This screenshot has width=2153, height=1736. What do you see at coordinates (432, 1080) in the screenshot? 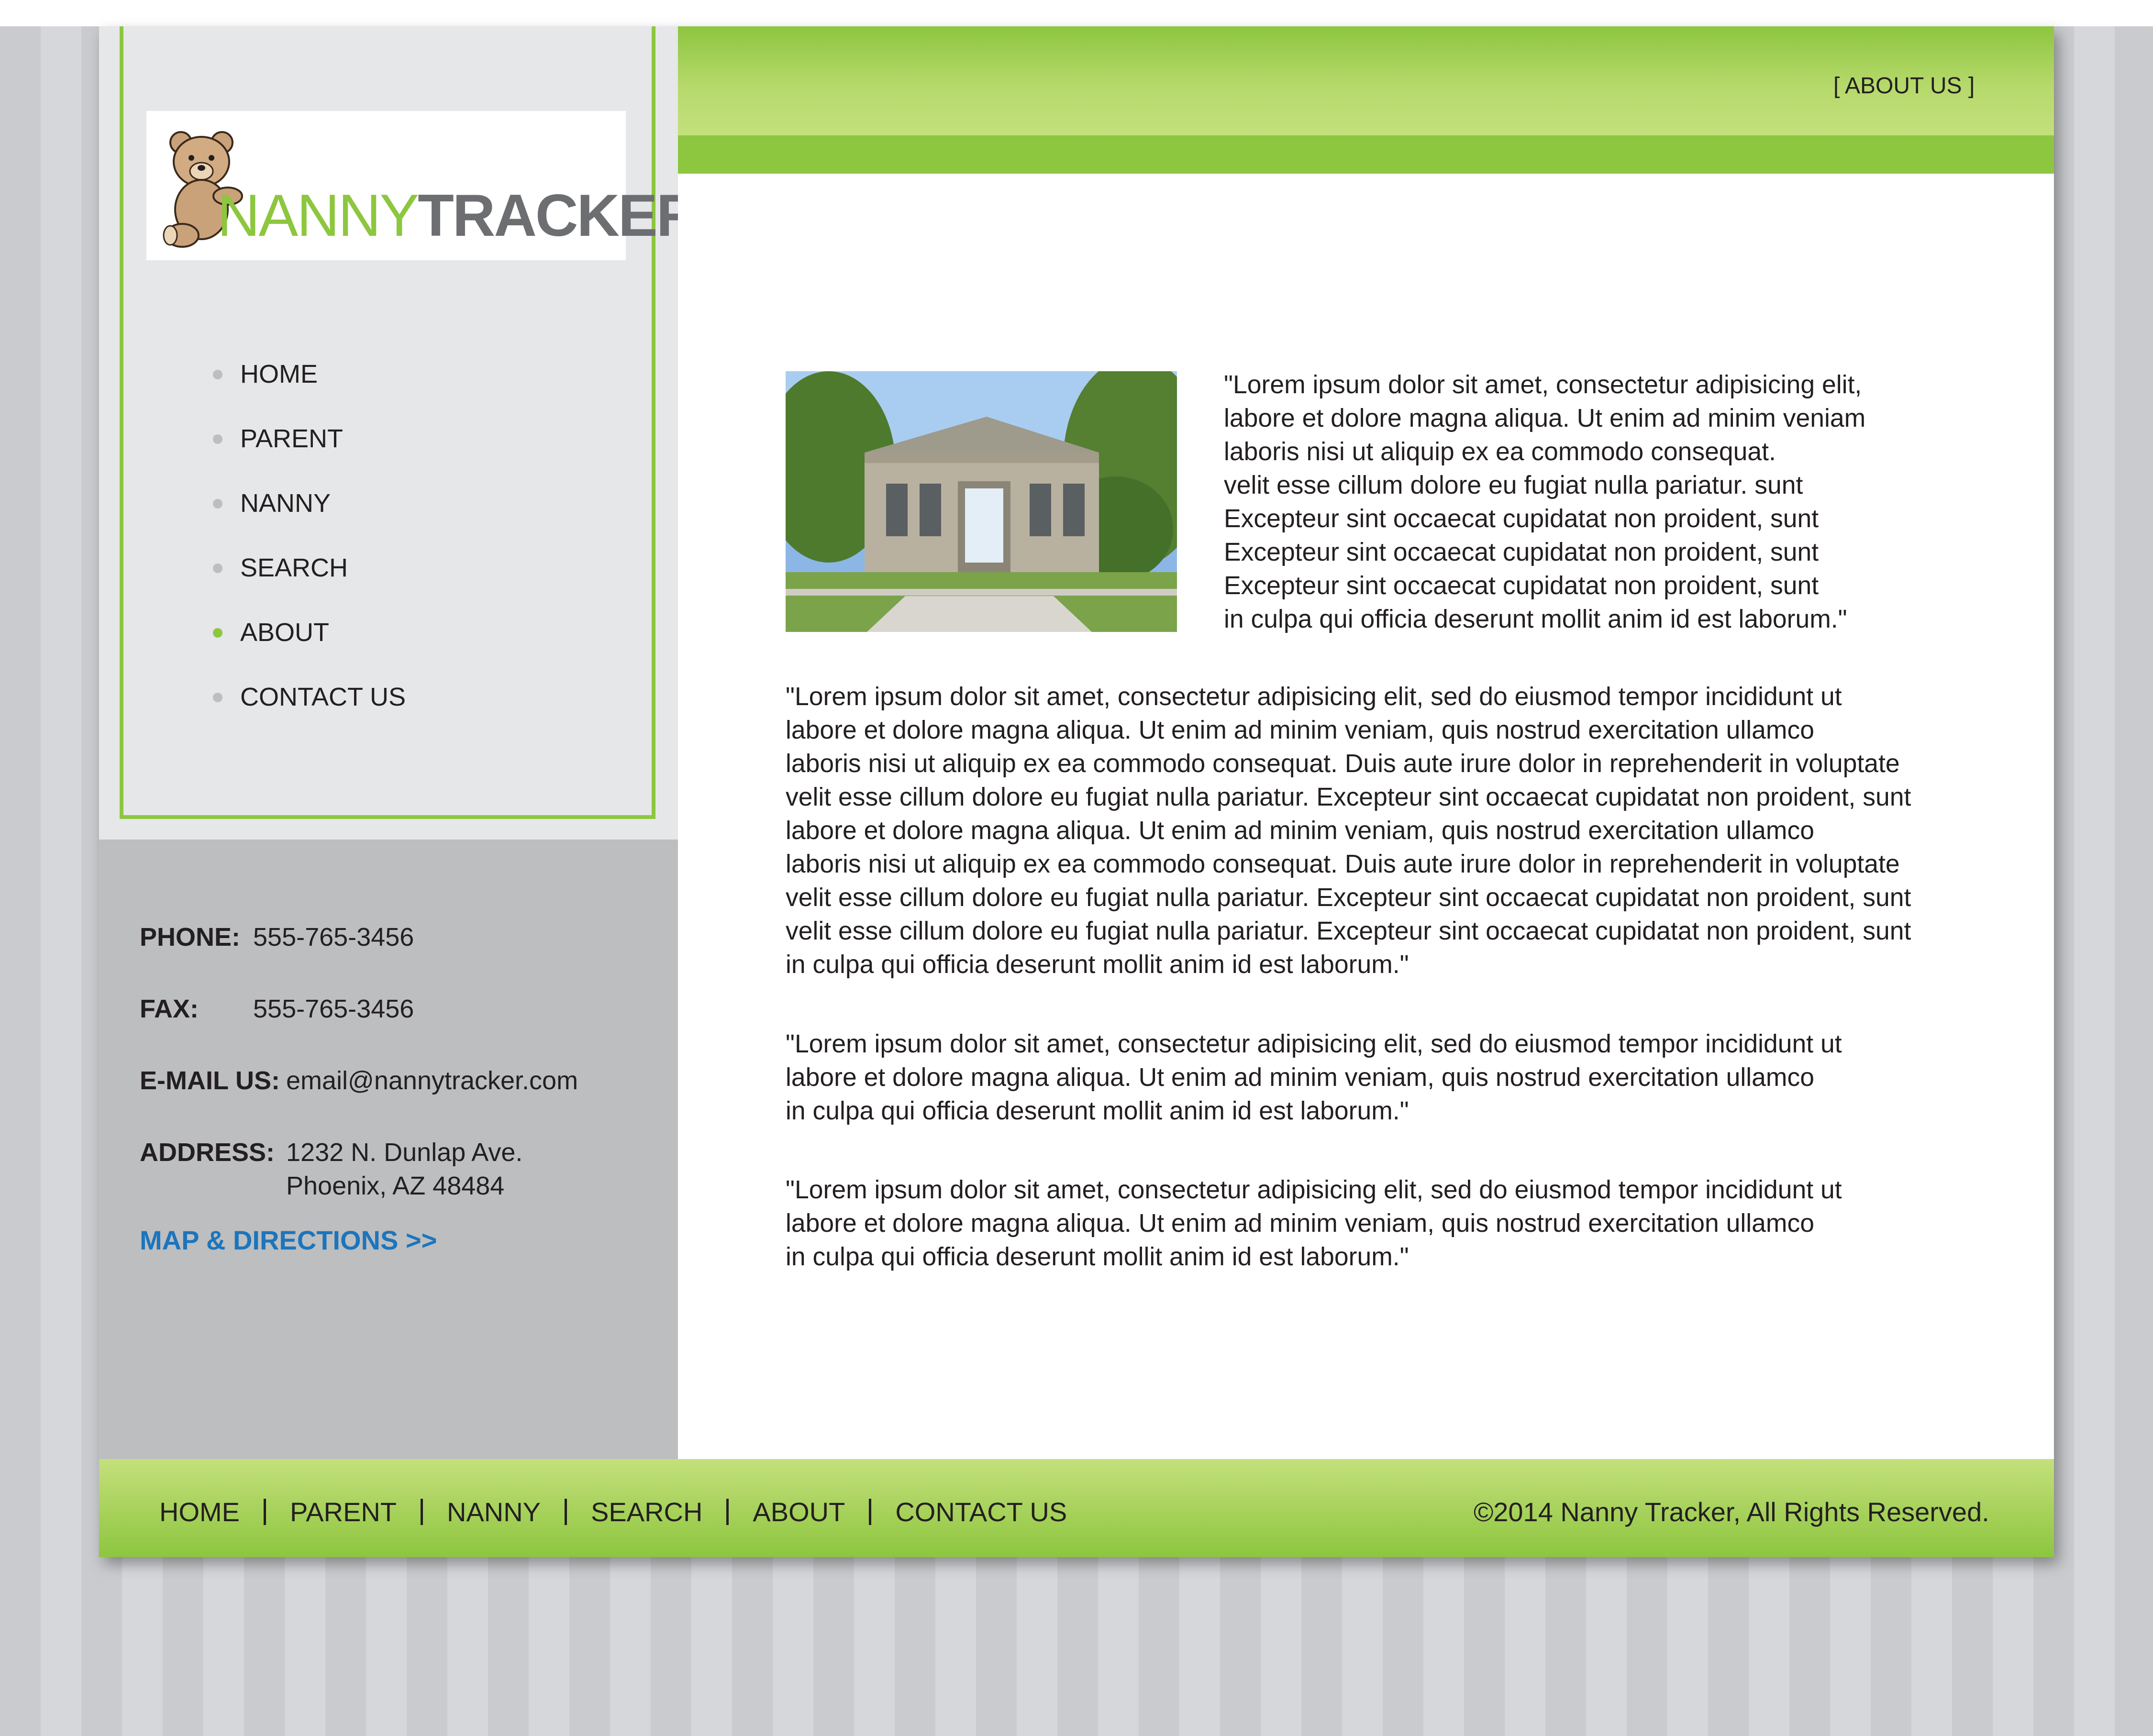
I see `email-link: email@nannytracker.com` at bounding box center [432, 1080].